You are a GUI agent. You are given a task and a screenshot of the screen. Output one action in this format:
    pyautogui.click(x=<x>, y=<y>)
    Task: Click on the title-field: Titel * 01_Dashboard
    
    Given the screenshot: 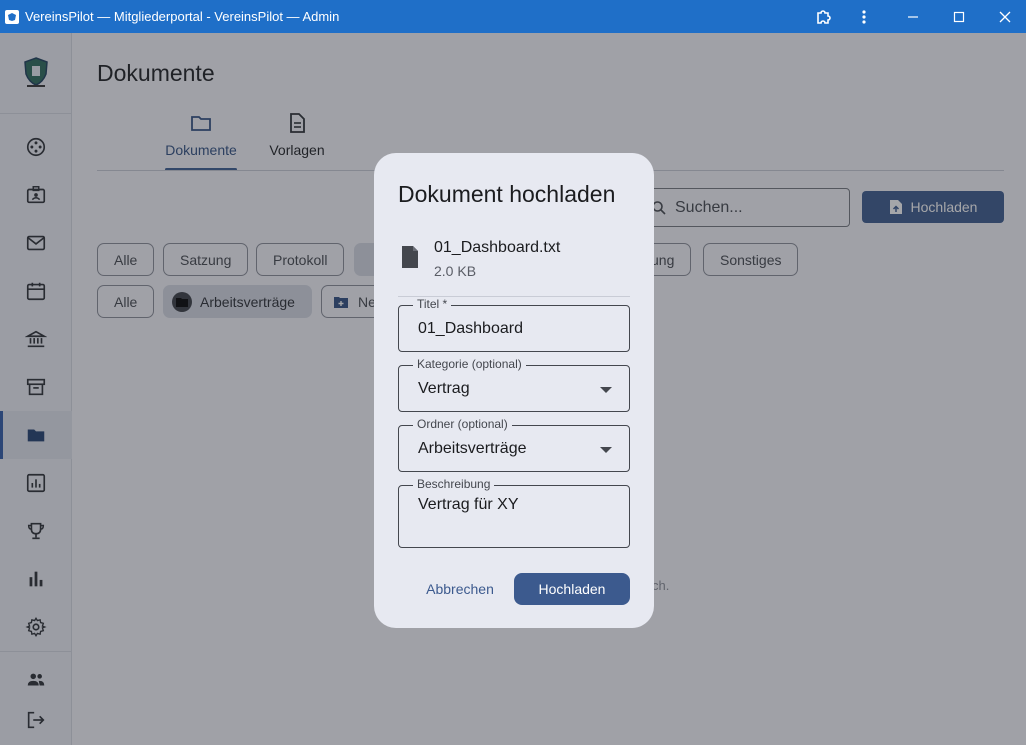 What is the action you would take?
    pyautogui.click(x=514, y=324)
    